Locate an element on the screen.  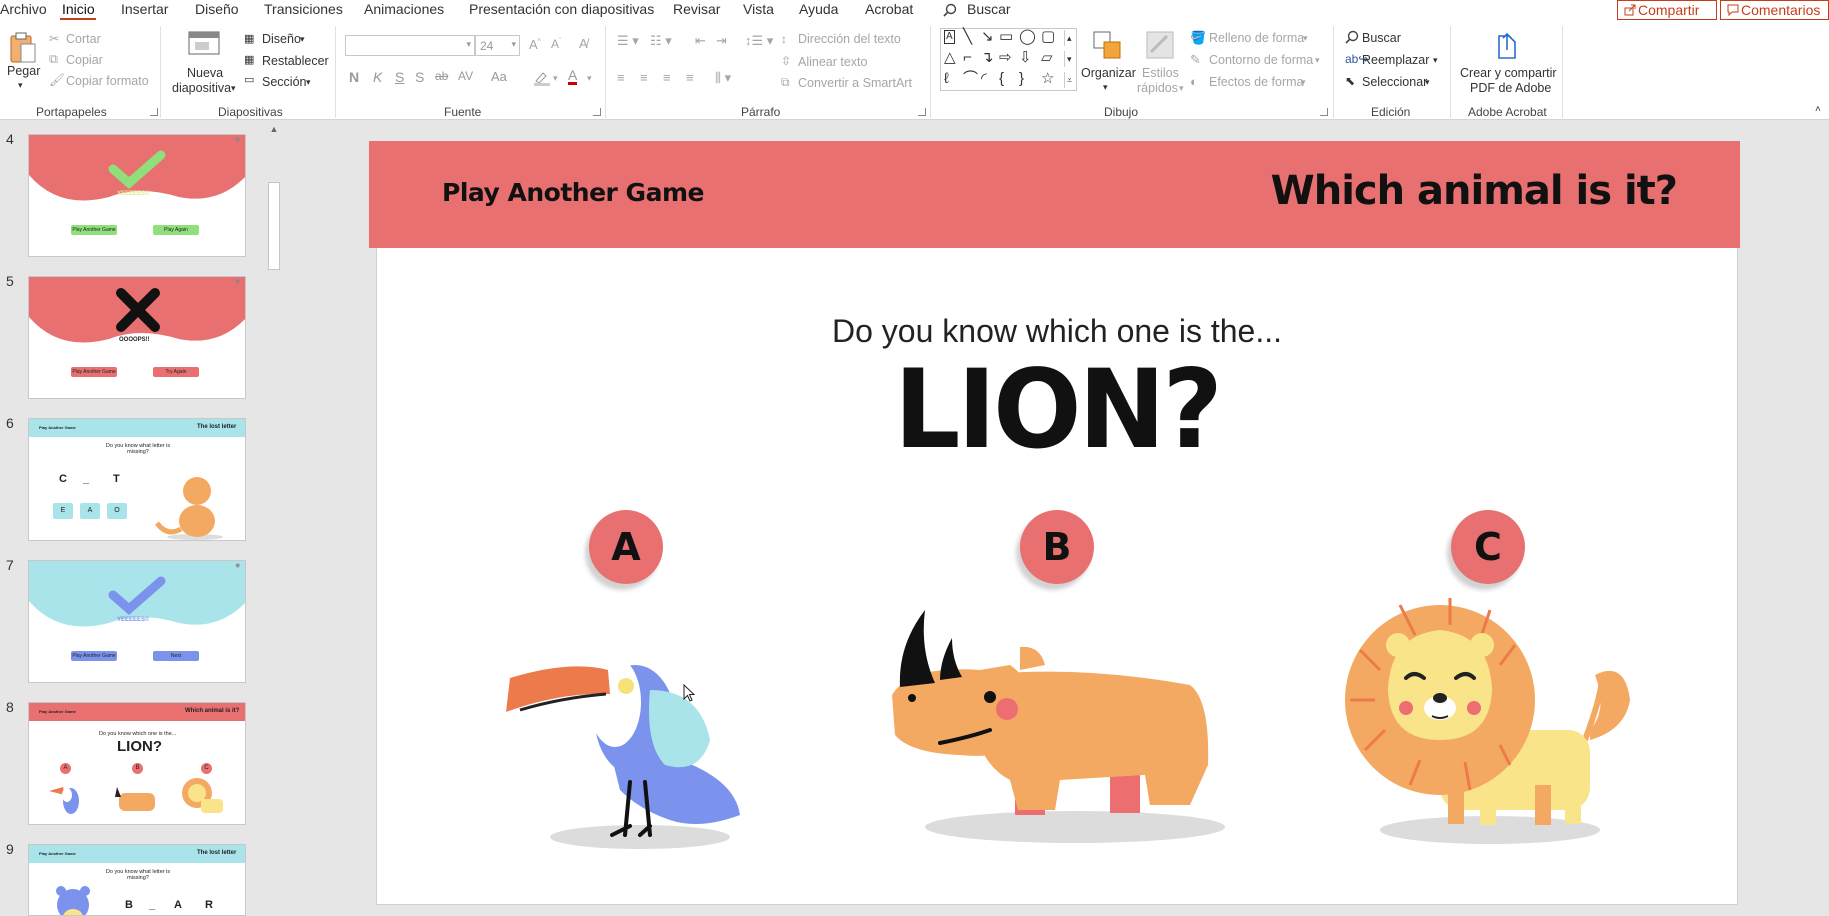
shape-fill-dropdown-icon: ▾ is located at coordinates (1305, 38).